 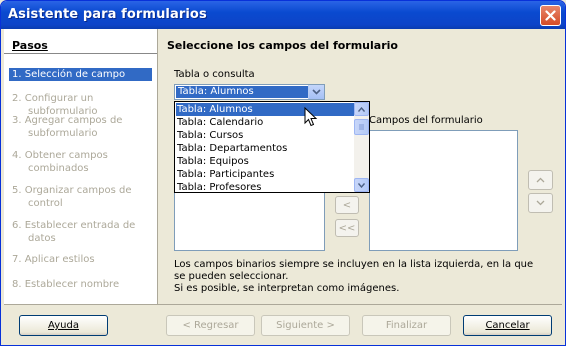 I want to click on scroll-up-button, so click(x=361, y=109).